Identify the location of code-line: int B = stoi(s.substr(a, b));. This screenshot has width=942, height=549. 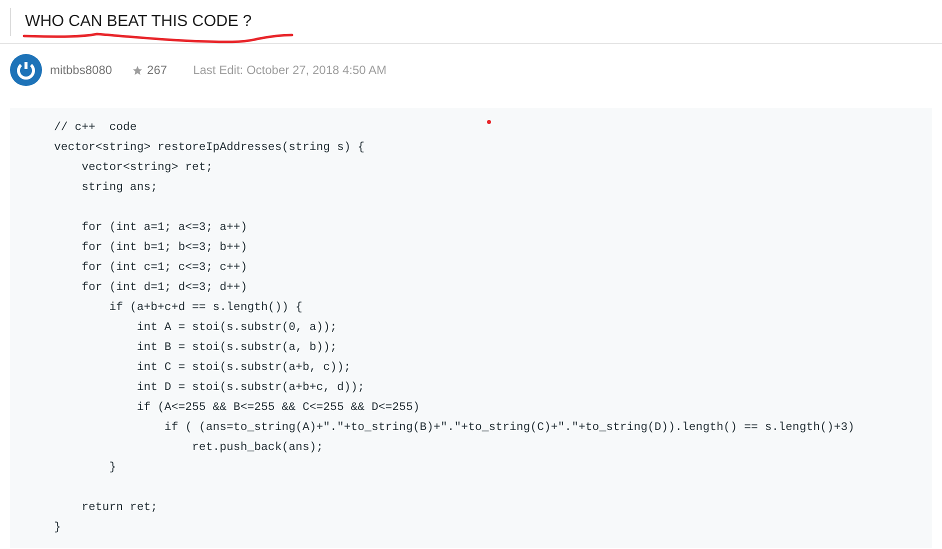
(236, 348).